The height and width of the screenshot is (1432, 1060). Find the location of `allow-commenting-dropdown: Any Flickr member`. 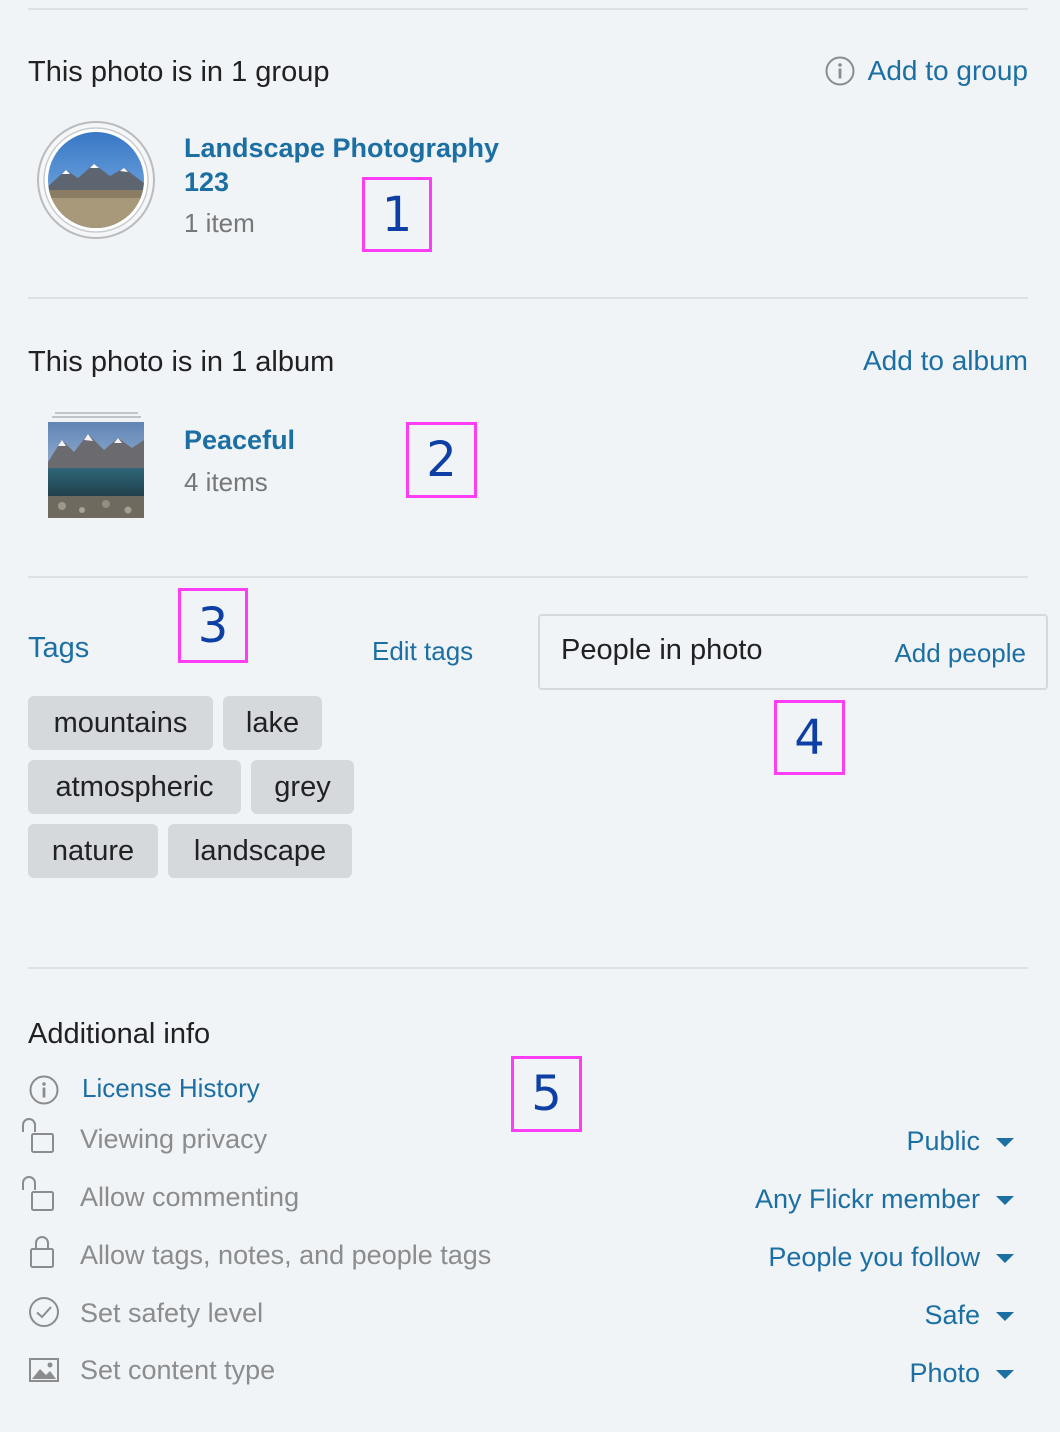

allow-commenting-dropdown: Any Flickr member is located at coordinates (867, 1199).